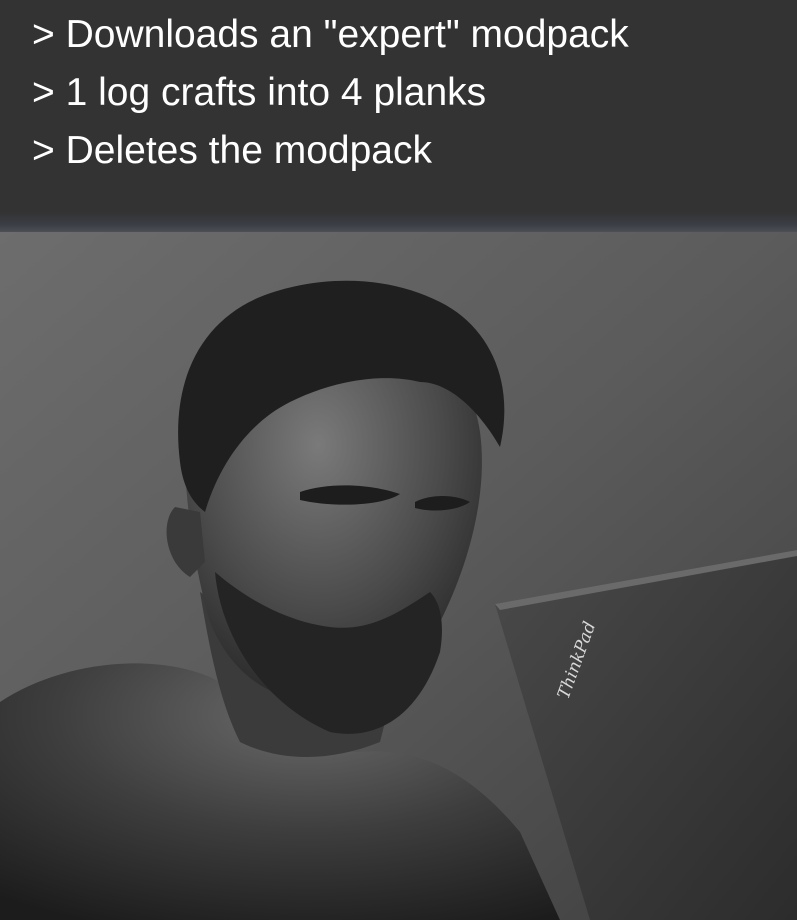 The image size is (797, 920). I want to click on caption-line-3: > Deletes the modpack, so click(232, 150).